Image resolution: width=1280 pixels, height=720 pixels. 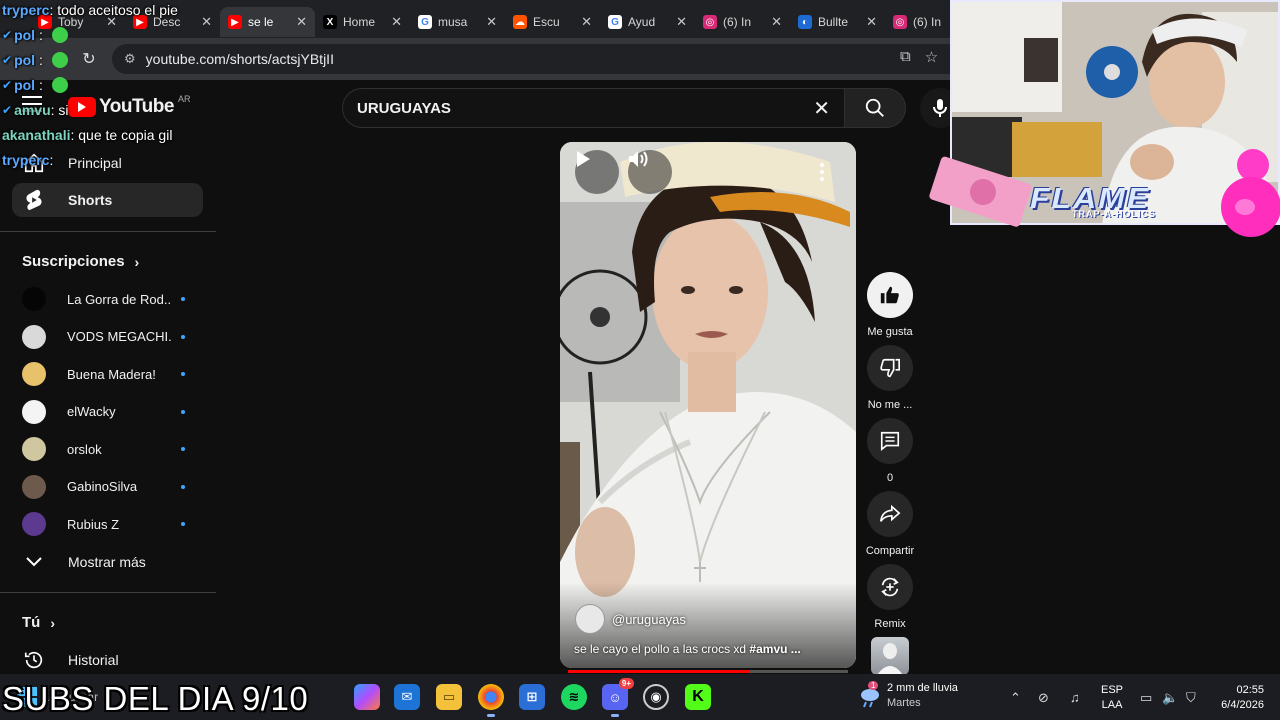 I want to click on search-button, so click(x=875, y=108).